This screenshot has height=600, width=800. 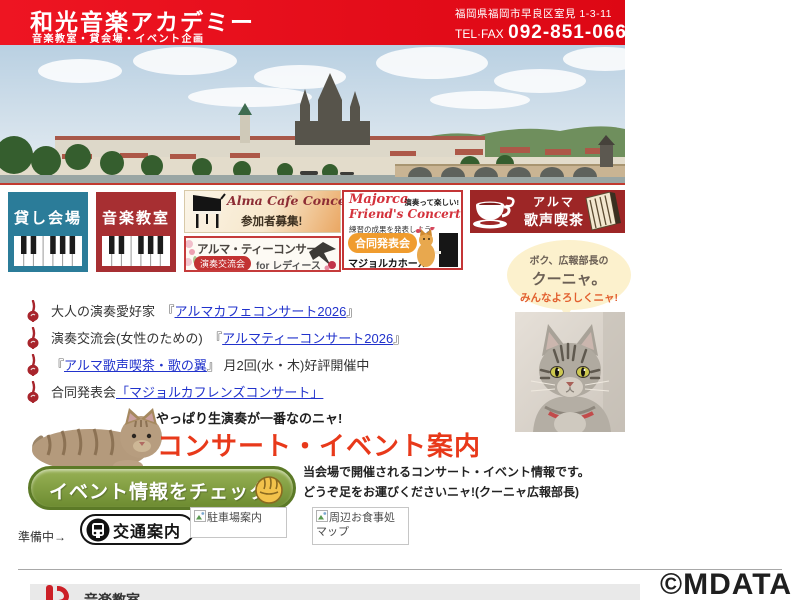 I want to click on news-text-suffix: 』 月2回(水・木)好評開催中, so click(x=288, y=365).